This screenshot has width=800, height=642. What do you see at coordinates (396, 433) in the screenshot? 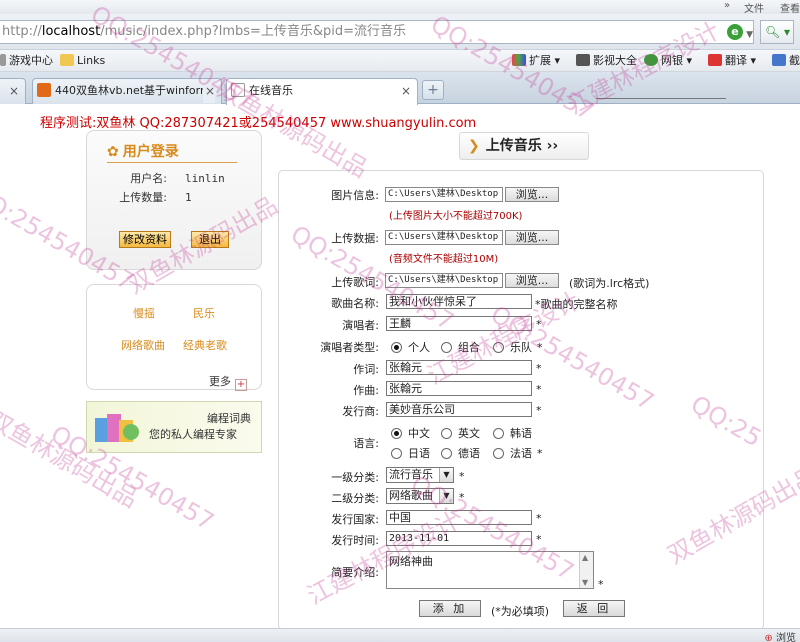
I see `radio-icon` at bounding box center [396, 433].